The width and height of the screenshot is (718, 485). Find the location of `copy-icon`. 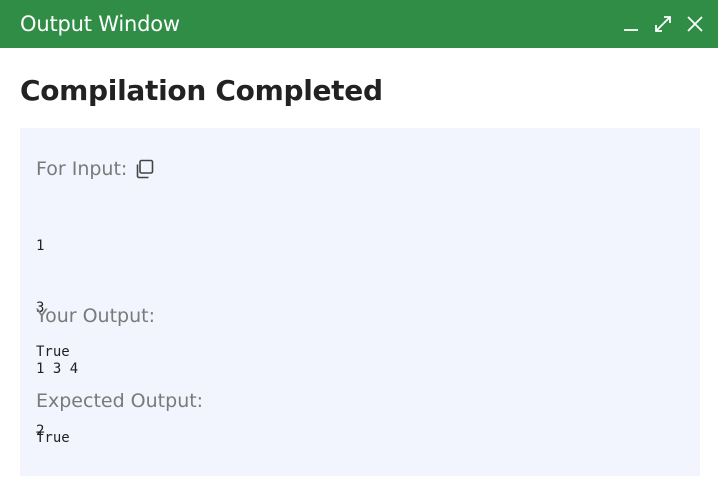

copy-icon is located at coordinates (144, 169).